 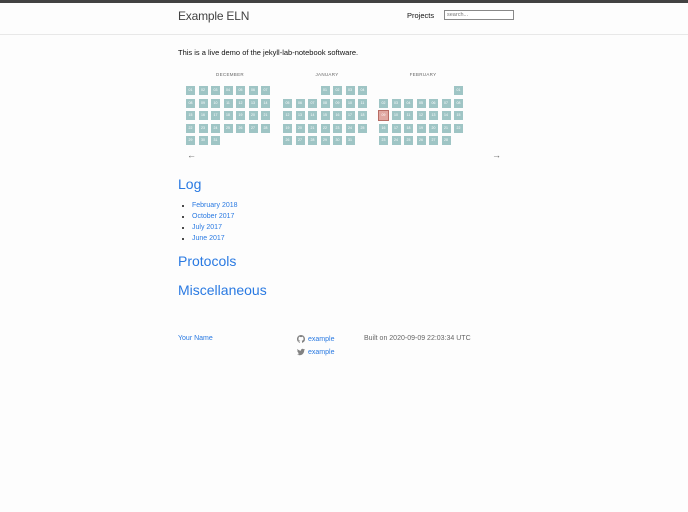 I want to click on footer-name: Your Name, so click(x=195, y=338).